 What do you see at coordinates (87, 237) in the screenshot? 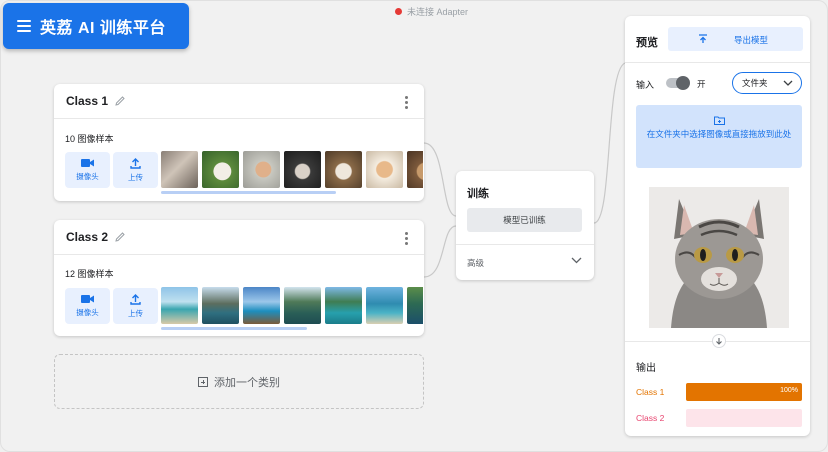
I see `class-name: Class 2` at bounding box center [87, 237].